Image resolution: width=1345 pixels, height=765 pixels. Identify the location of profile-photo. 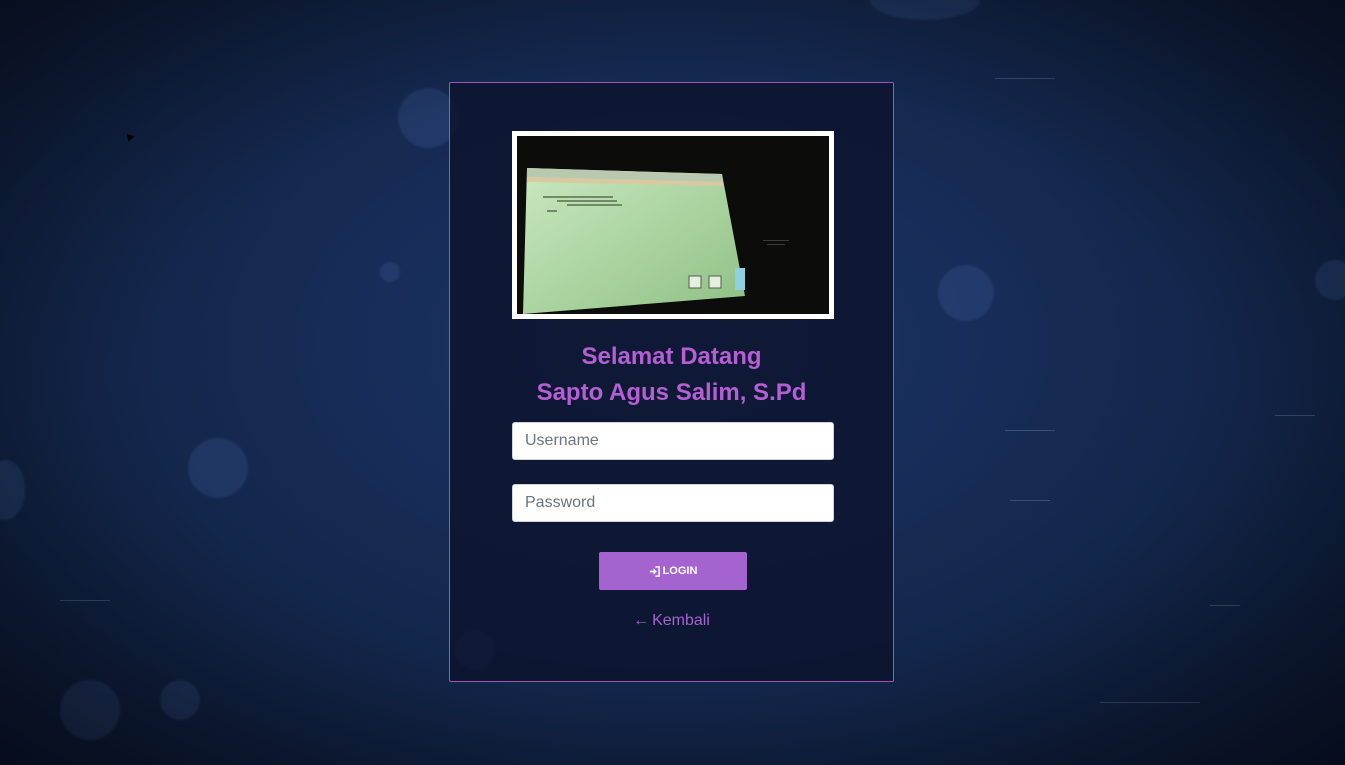
(673, 225).